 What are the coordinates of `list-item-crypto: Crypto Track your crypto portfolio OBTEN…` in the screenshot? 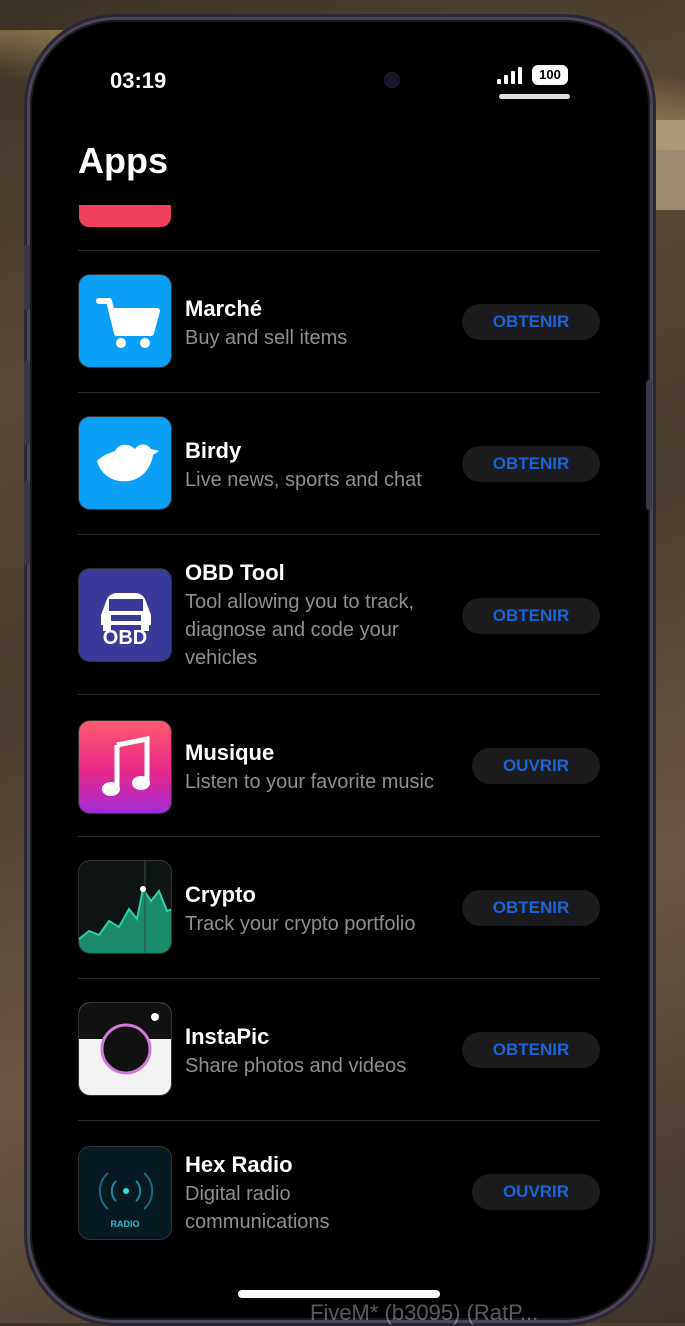 It's located at (339, 910).